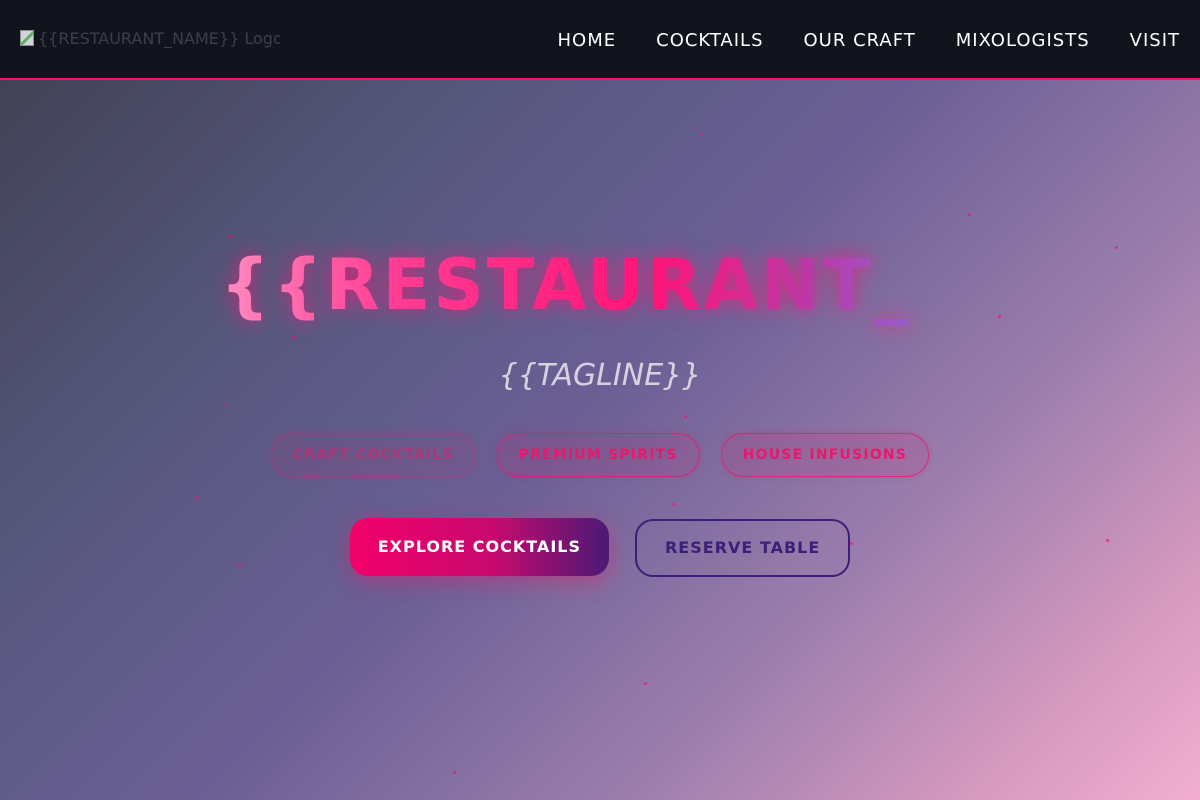 The height and width of the screenshot is (800, 1200). I want to click on hero-title-fade: NAME}}, so click(1032, 285).